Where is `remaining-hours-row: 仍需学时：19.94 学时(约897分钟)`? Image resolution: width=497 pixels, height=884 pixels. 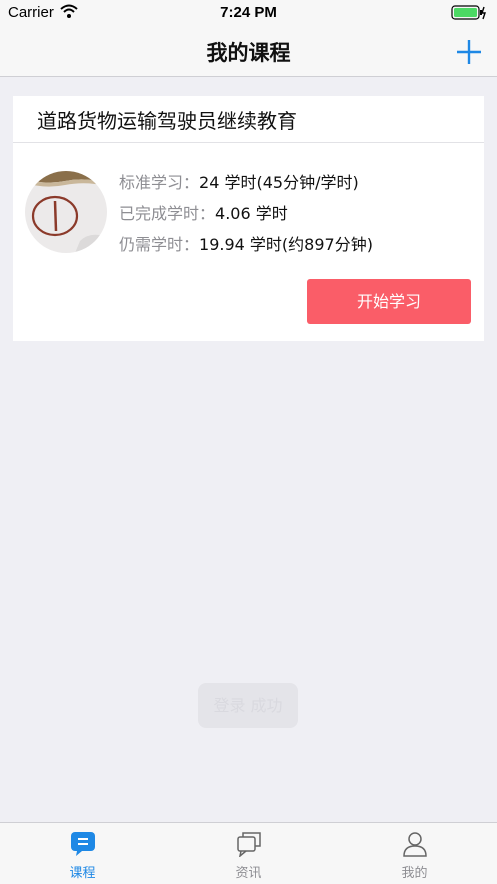 remaining-hours-row: 仍需学时：19.94 学时(约897分钟) is located at coordinates (246, 243).